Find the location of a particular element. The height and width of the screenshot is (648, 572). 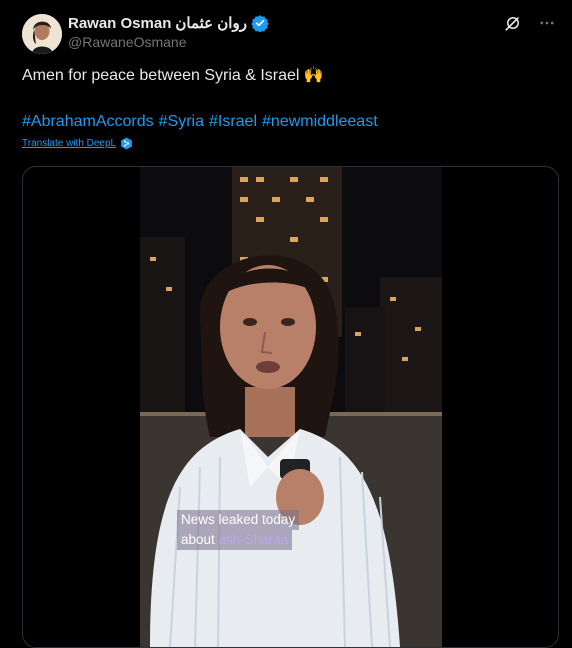

caption-prefix: about is located at coordinates (200, 539).